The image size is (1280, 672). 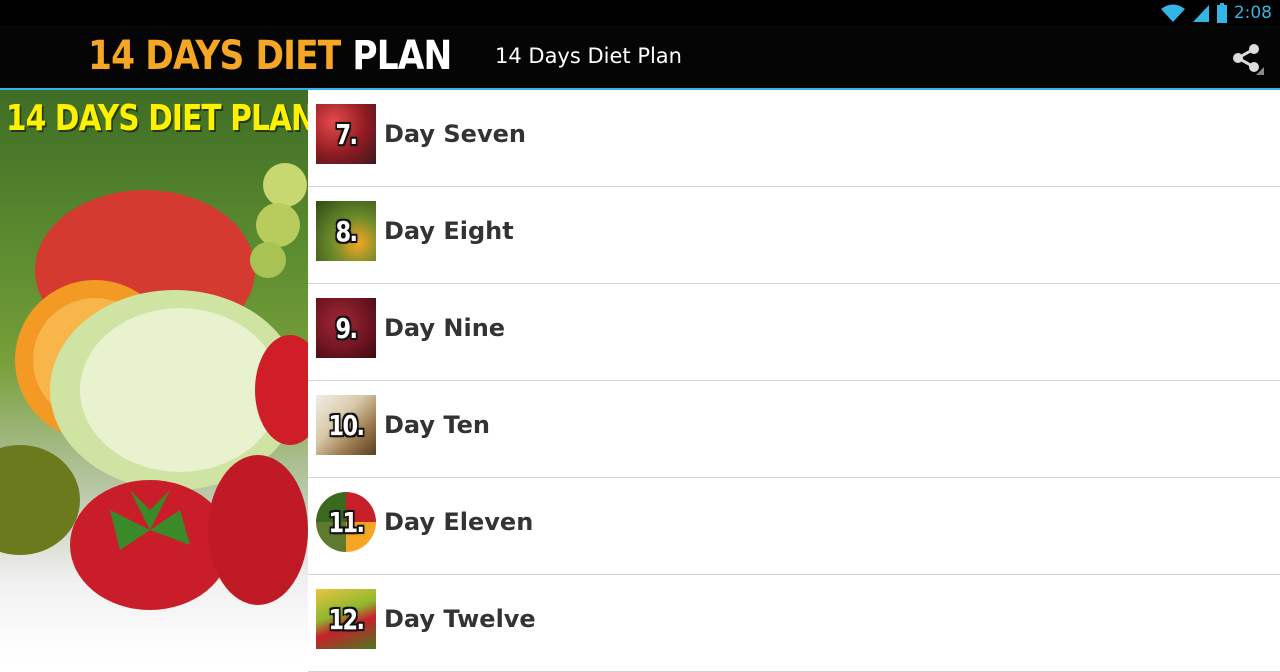 What do you see at coordinates (588, 56) in the screenshot?
I see `page-title: 14 Days Diet Plan` at bounding box center [588, 56].